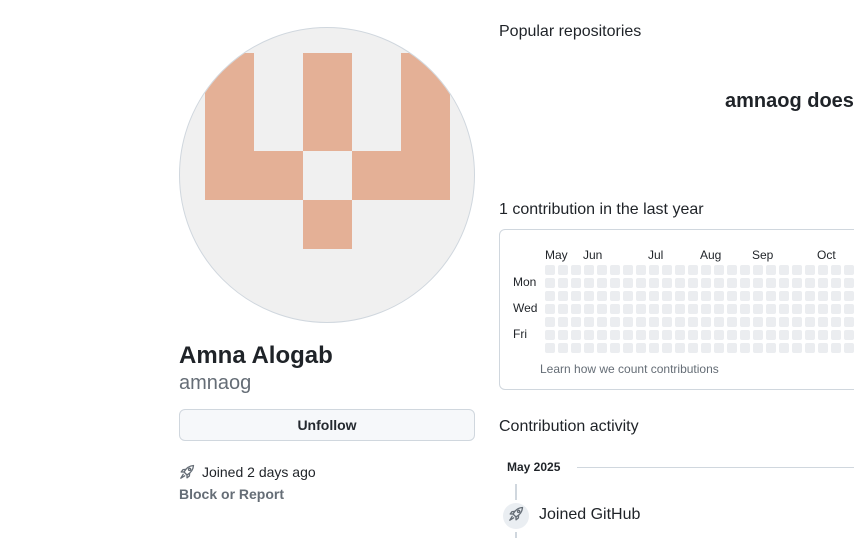  Describe the element at coordinates (231, 494) in the screenshot. I see `block-or-report-link: Block or Report` at that location.